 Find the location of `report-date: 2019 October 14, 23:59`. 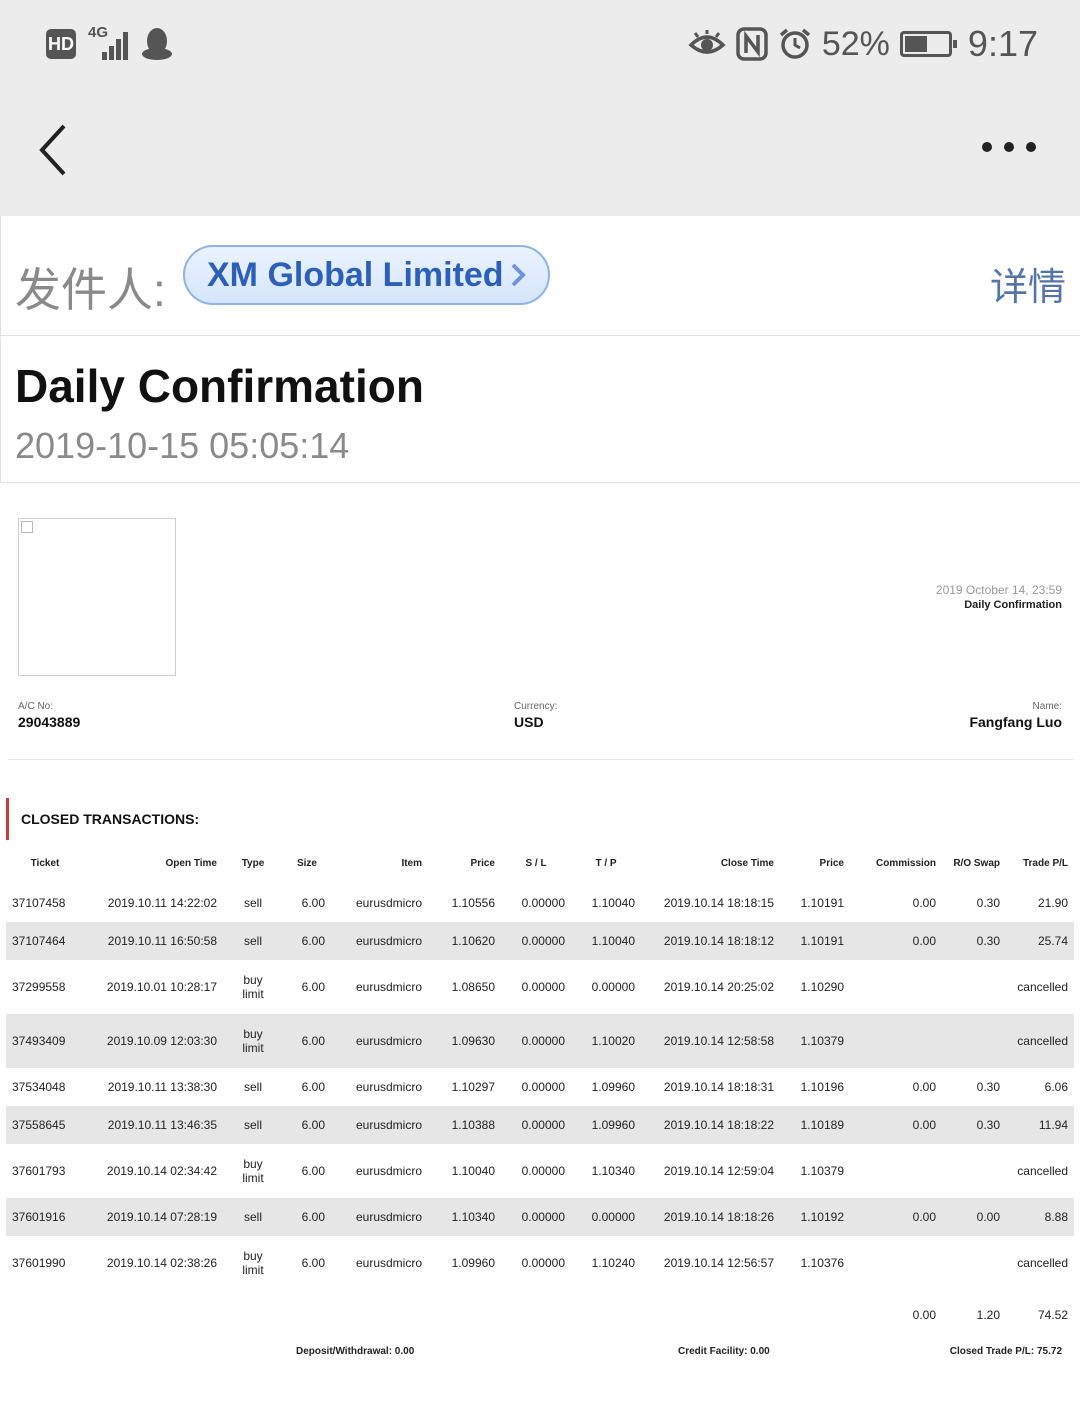

report-date: 2019 October 14, 23:59 is located at coordinates (998, 590).